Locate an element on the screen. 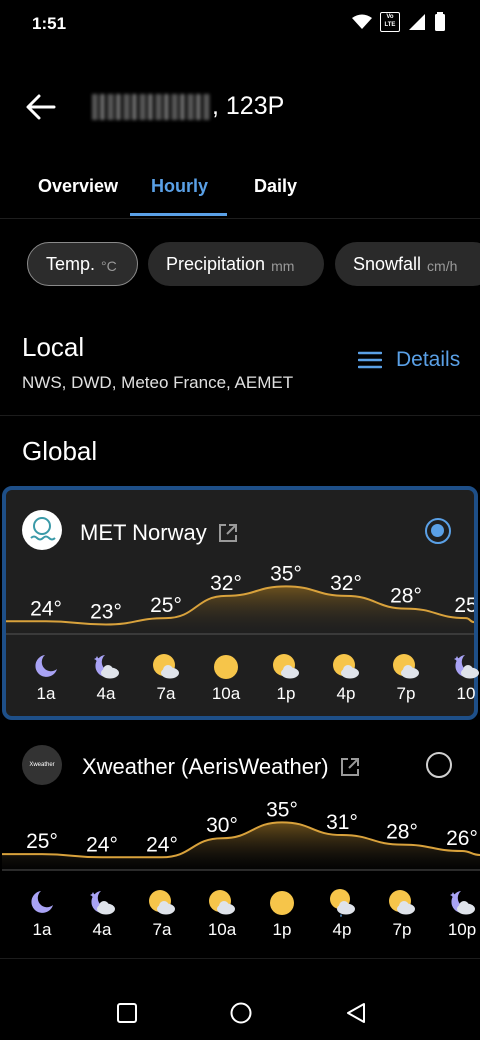 Image resolution: width=480 pixels, height=1040 pixels. global-heading: Global is located at coordinates (60, 451).